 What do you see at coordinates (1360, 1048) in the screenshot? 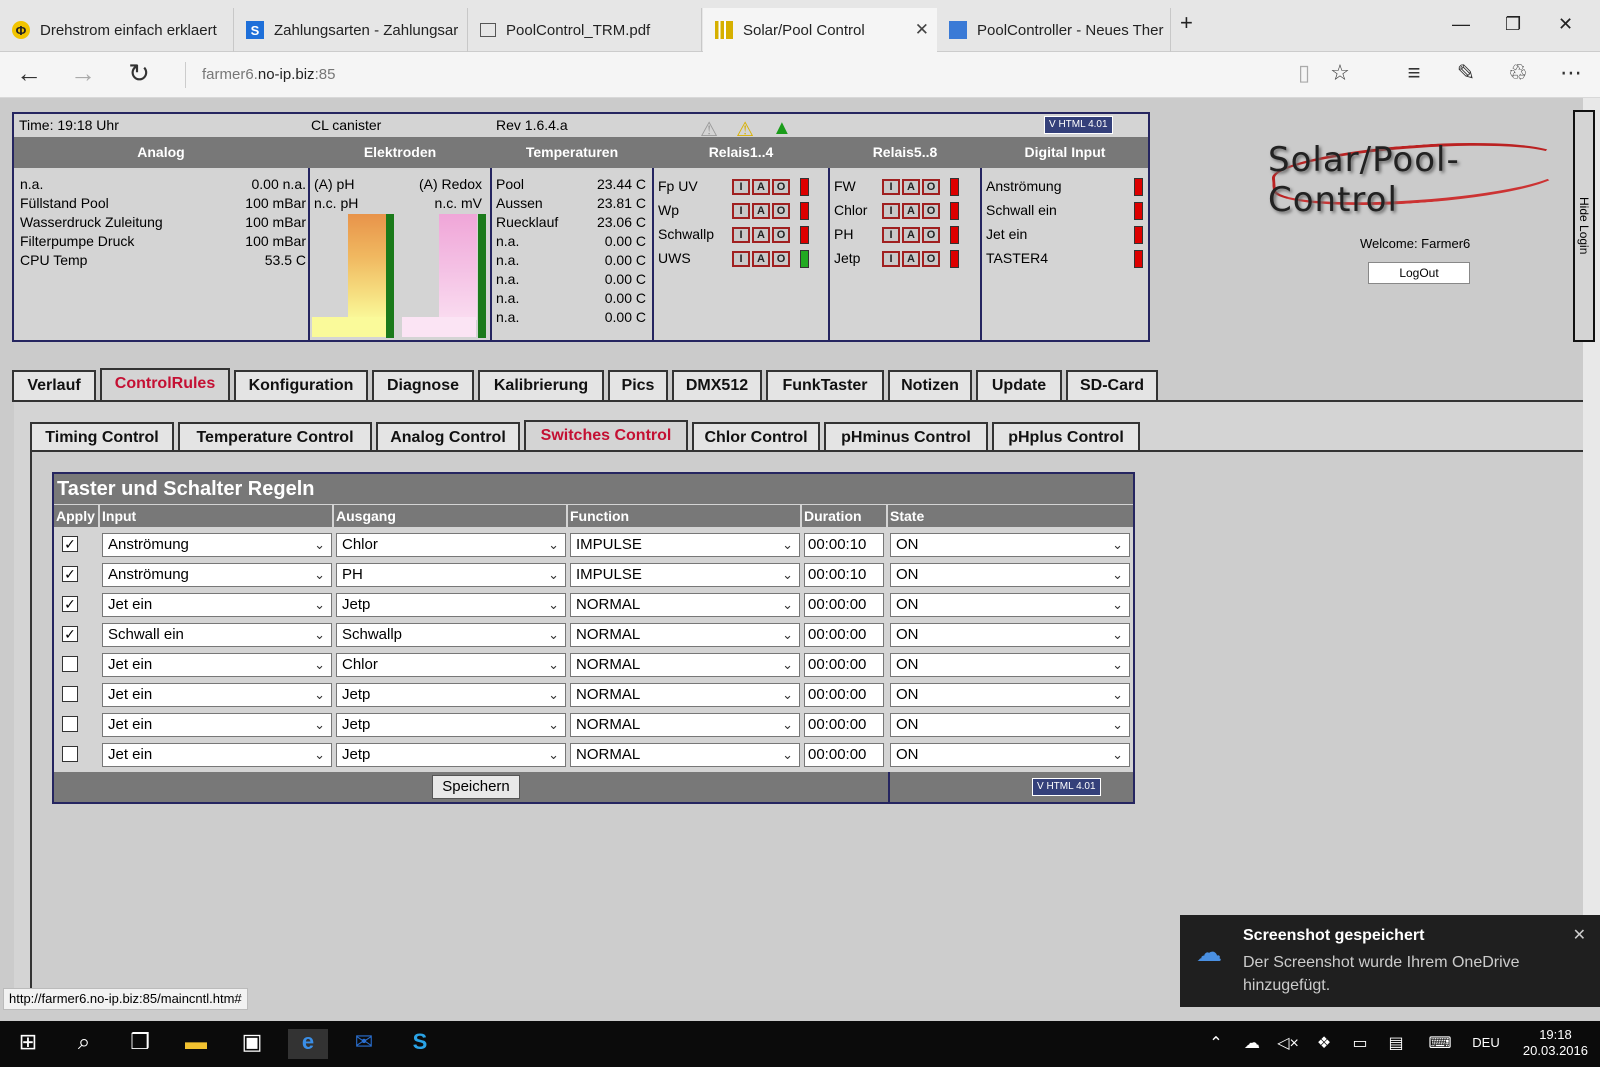
I see `battery-icon: ▭` at bounding box center [1360, 1048].